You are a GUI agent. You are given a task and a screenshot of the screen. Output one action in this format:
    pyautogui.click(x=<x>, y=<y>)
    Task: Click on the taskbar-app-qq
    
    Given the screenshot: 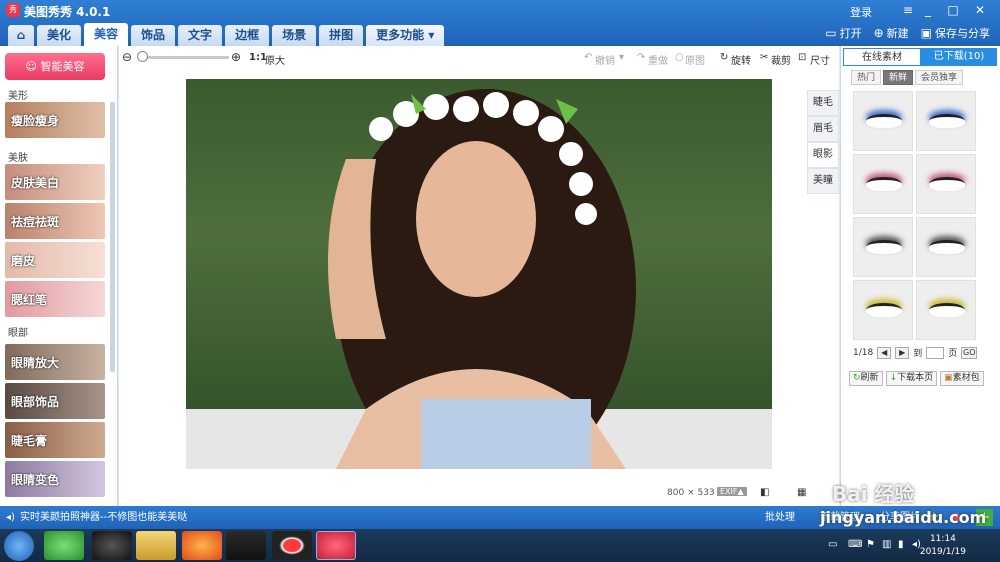 What is the action you would take?
    pyautogui.click(x=112, y=545)
    